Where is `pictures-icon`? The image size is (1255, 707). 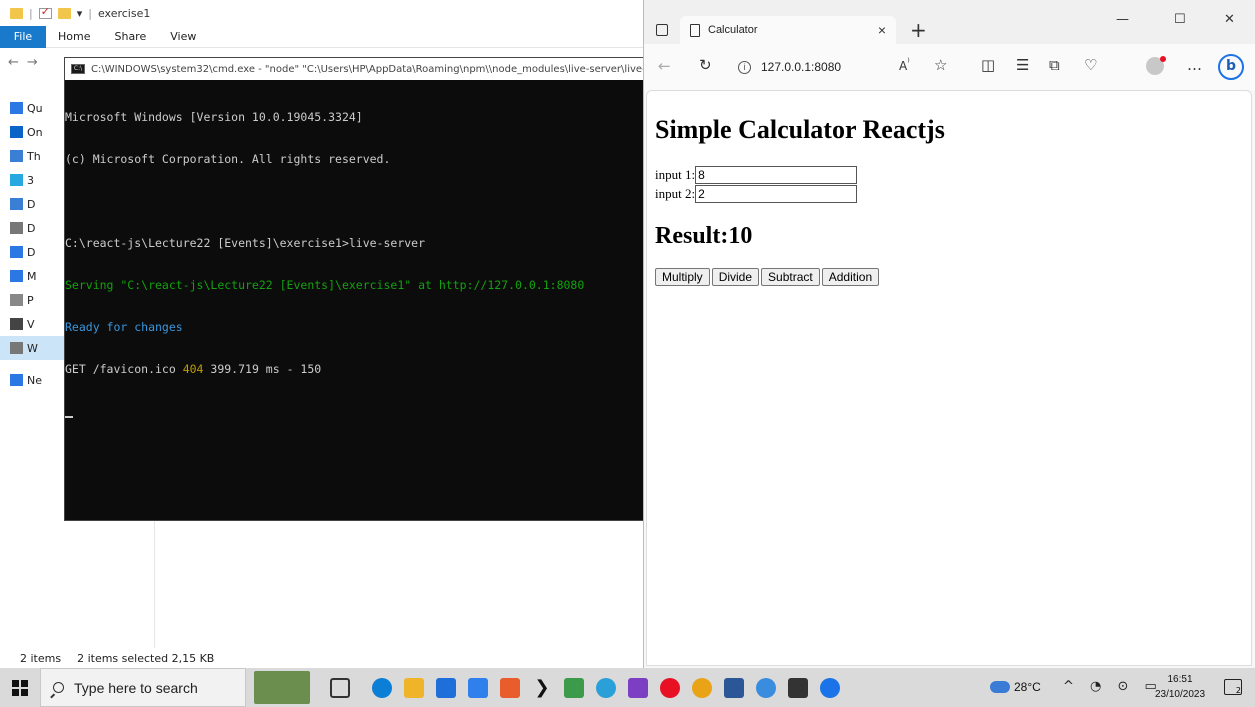
pictures-icon is located at coordinates (16, 300).